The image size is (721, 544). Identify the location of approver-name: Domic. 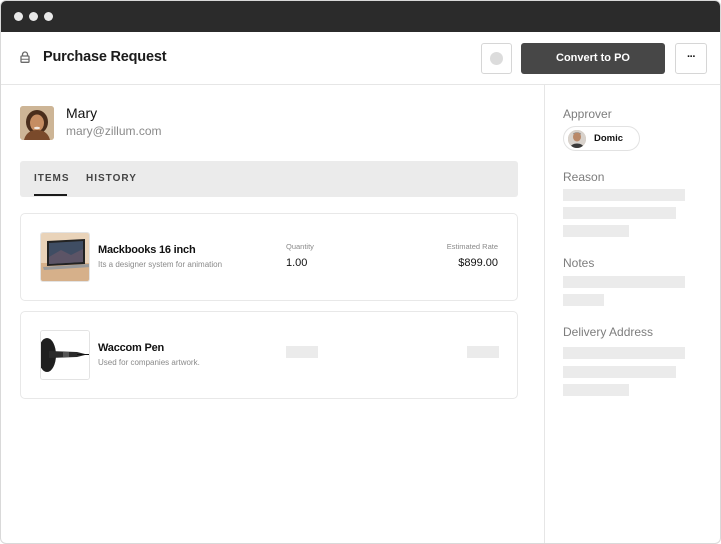
(609, 138).